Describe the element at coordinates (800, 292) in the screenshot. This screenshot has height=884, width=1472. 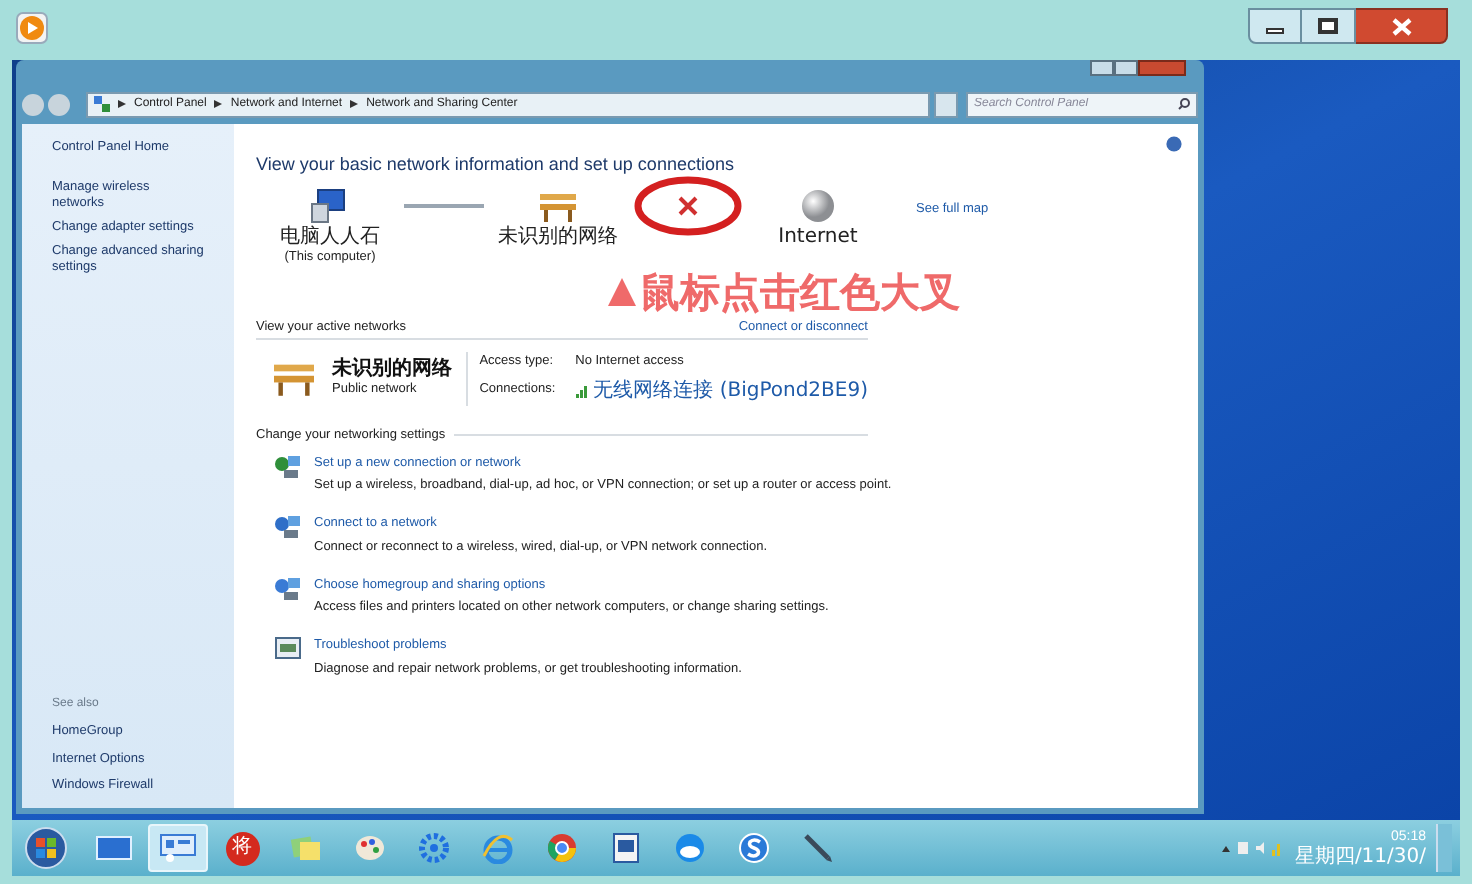
I see `annotation-text: 鼠标点击红色大叉` at that location.